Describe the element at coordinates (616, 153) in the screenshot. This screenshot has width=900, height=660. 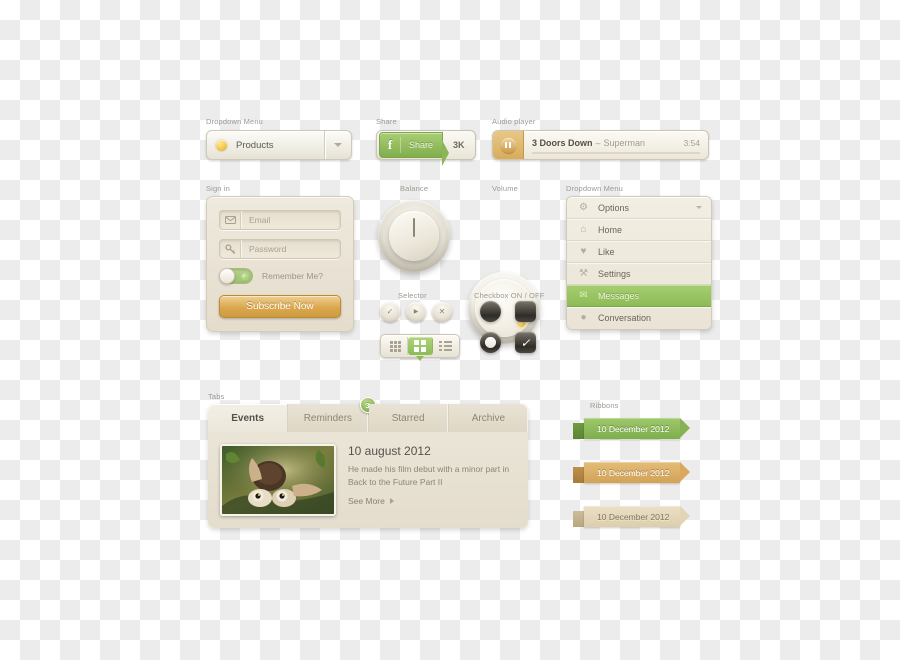
I see `audio-progress-bar` at that location.